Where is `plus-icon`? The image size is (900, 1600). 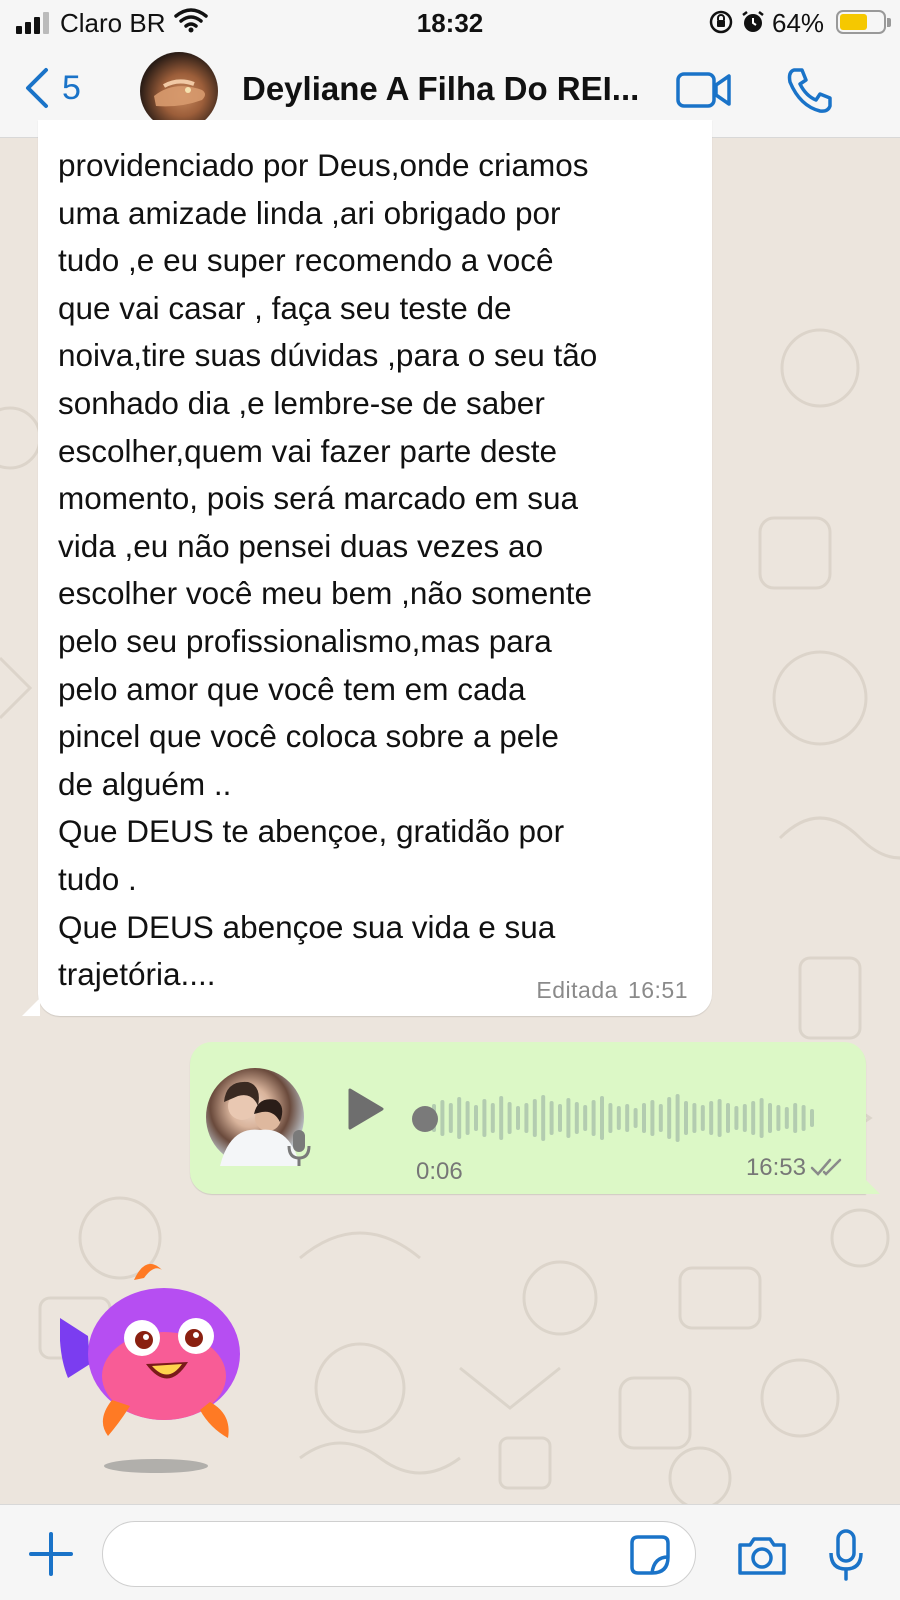
plus-icon is located at coordinates (51, 1554).